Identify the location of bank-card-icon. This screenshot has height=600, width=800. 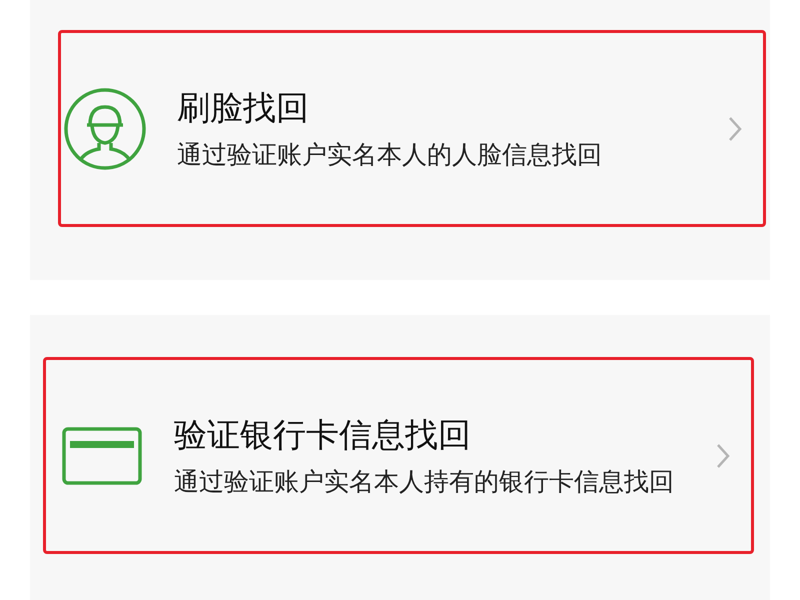
(102, 455).